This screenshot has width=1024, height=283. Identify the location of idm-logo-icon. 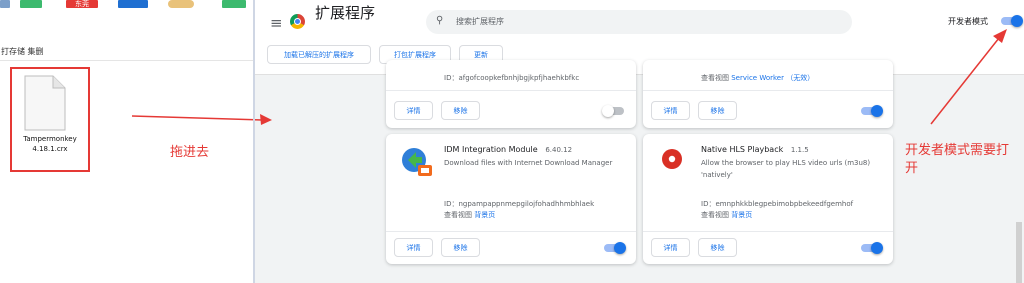
(417, 162).